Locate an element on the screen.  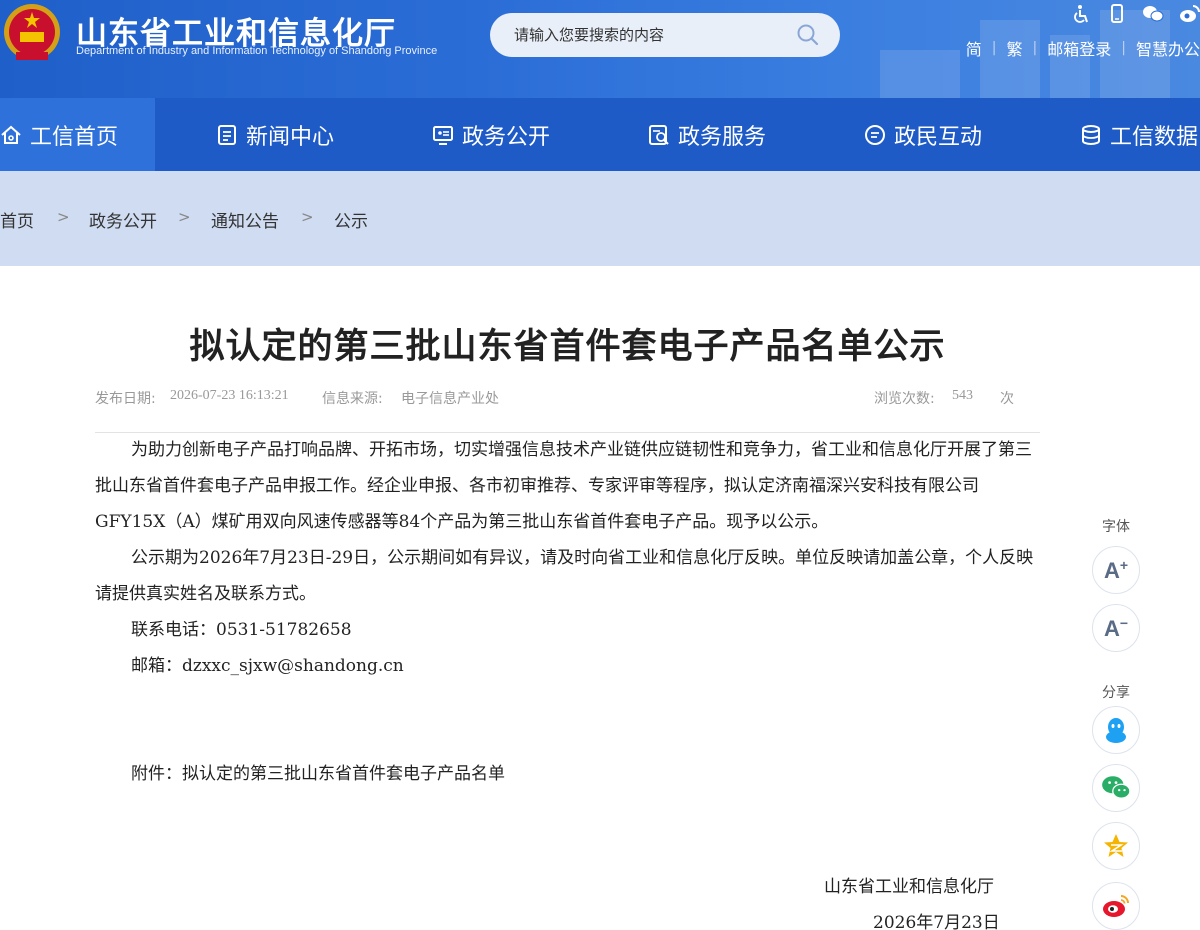
font-increase-button: A+ is located at coordinates (1116, 570).